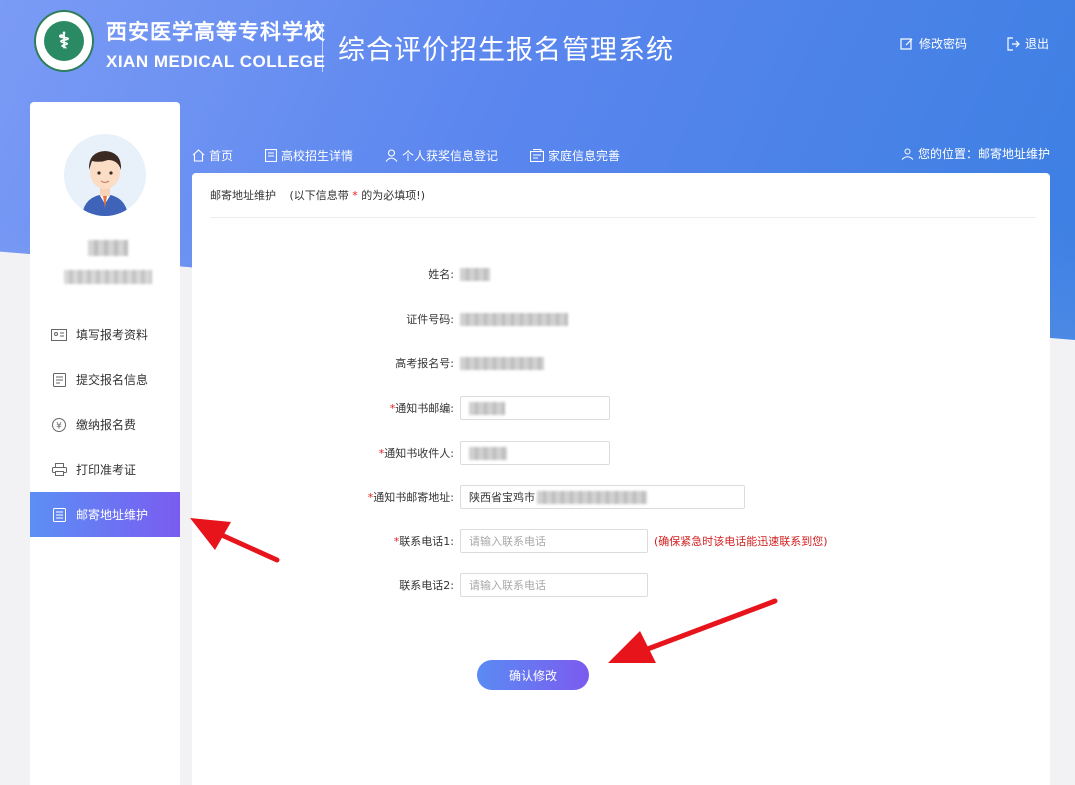 The image size is (1075, 785). Describe the element at coordinates (441, 274) in the screenshot. I see `name-label: 姓名:` at that location.